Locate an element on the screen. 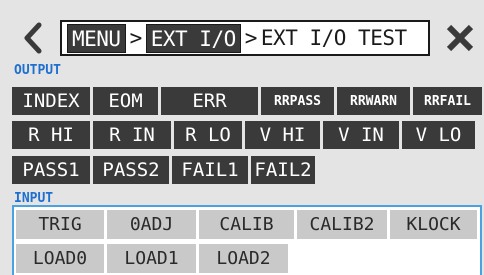  input-row-2: LOAD0 LOAD1 LOAD2 is located at coordinates (152, 258).